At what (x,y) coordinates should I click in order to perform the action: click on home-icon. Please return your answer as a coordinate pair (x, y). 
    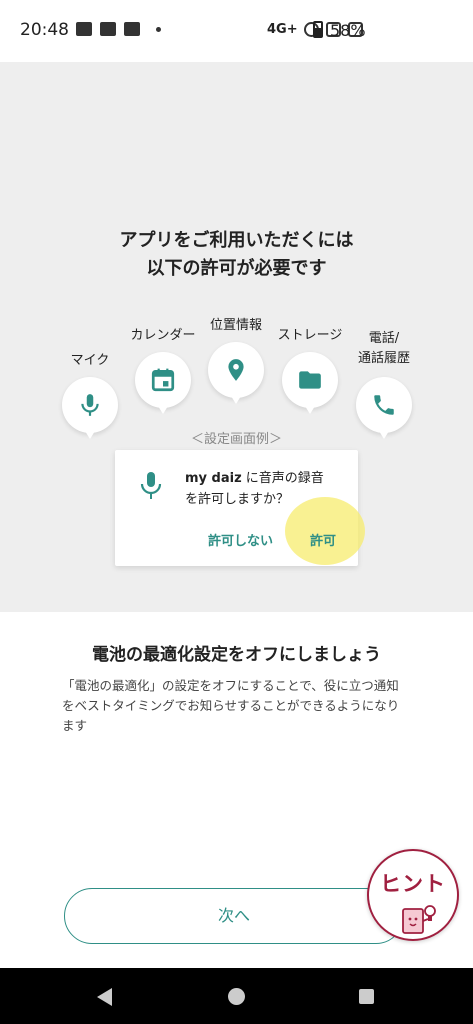
    Looking at the image, I should click on (236, 996).